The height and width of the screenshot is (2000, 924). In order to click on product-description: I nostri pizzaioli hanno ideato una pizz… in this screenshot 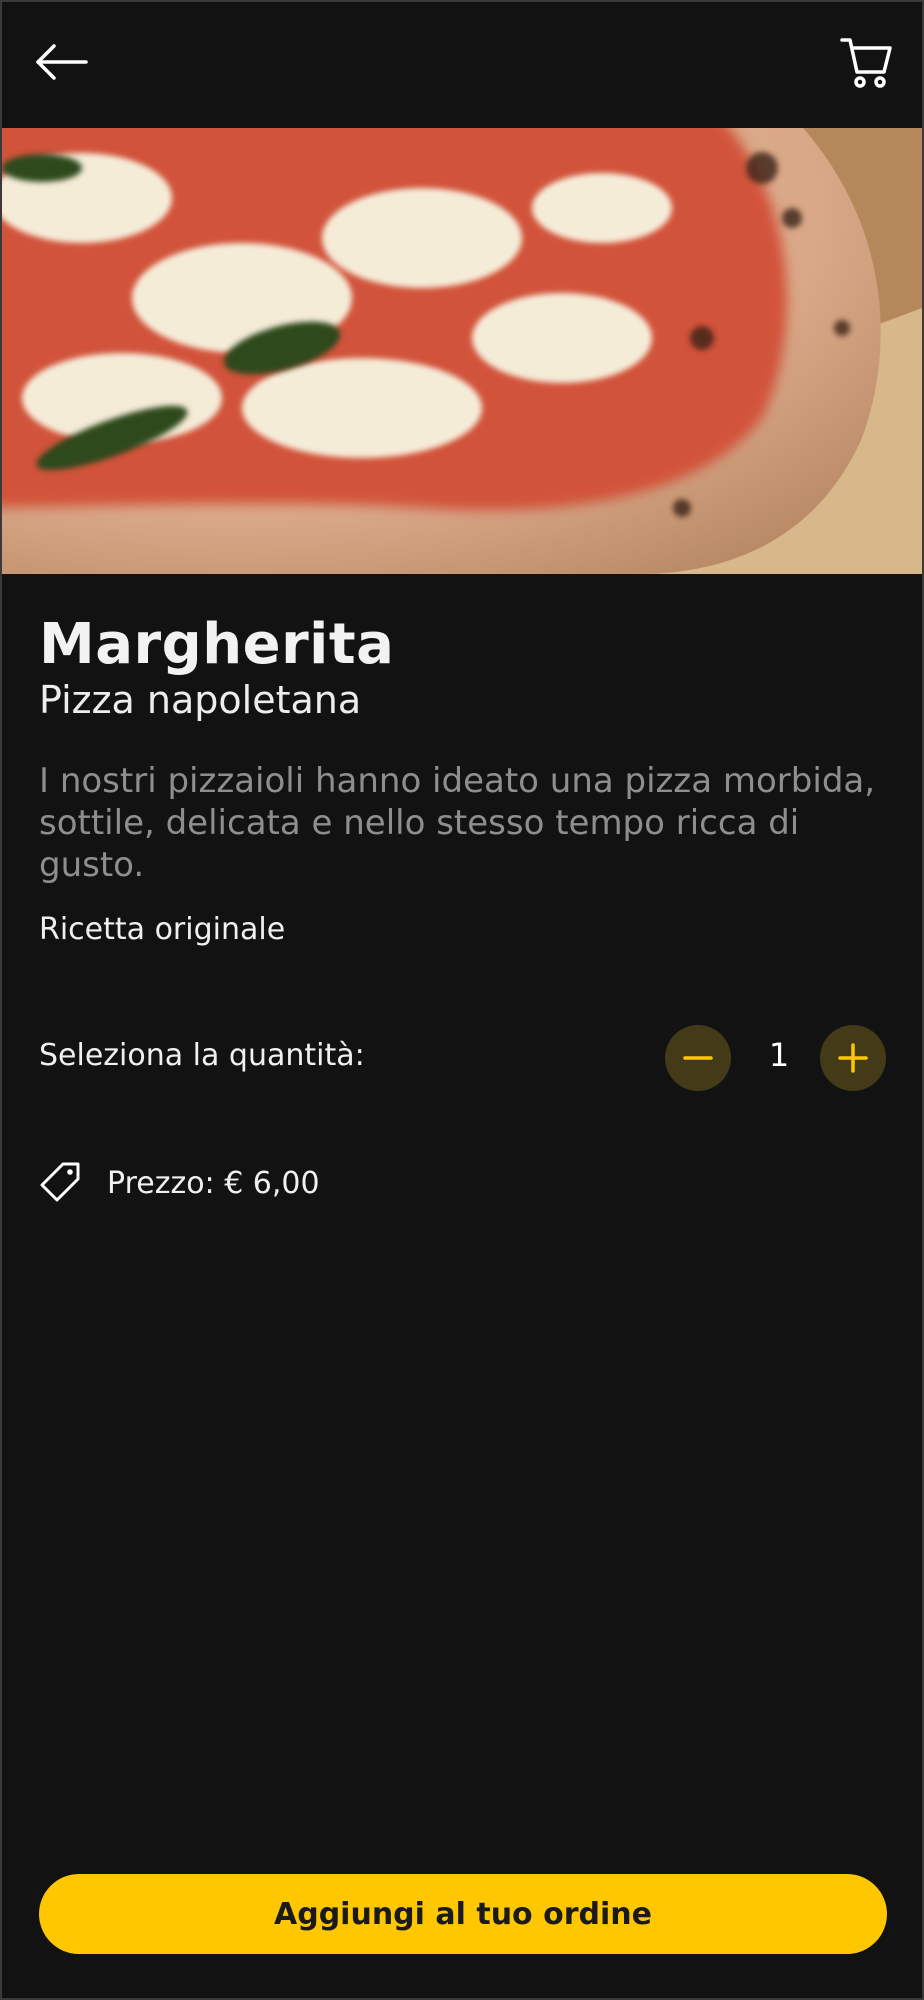, I will do `click(457, 823)`.